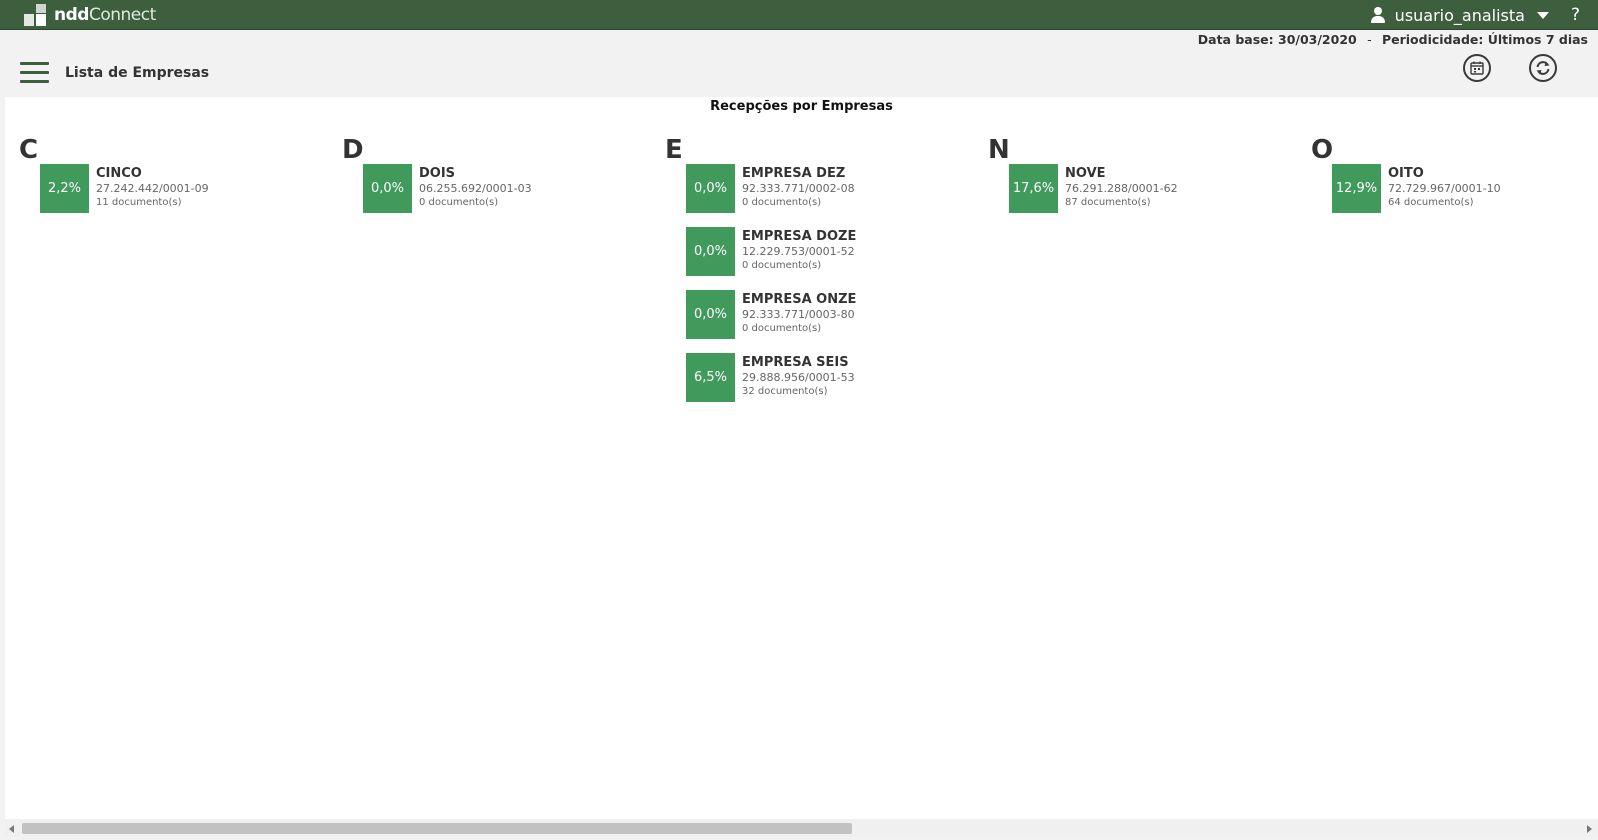 The height and width of the screenshot is (840, 1598). I want to click on company-info: OITO 72.729.967/0001-10 64 documento(s), so click(1444, 188).